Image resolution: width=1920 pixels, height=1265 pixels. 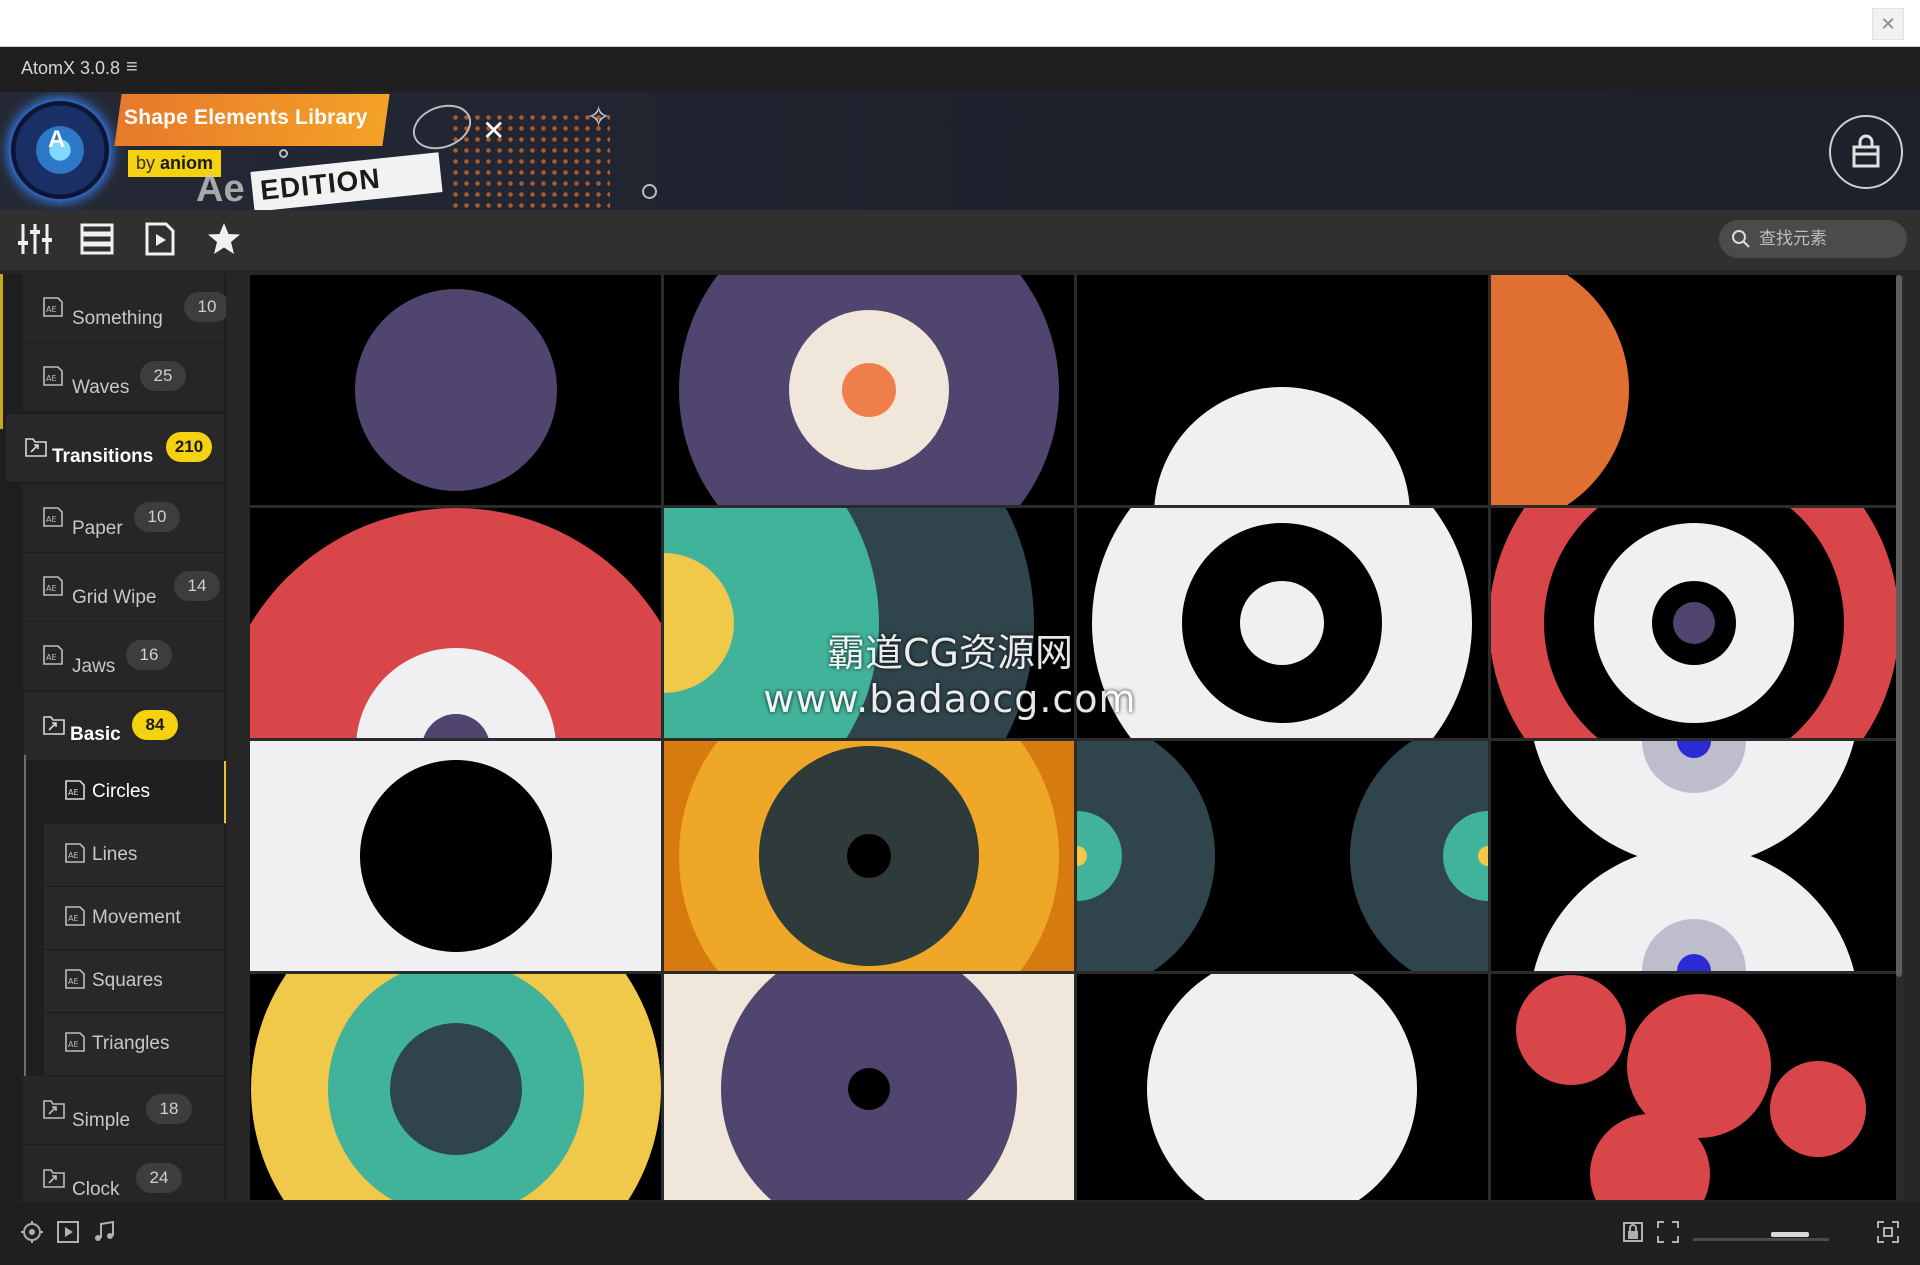 What do you see at coordinates (1790, 1234) in the screenshot?
I see `slider-handle` at bounding box center [1790, 1234].